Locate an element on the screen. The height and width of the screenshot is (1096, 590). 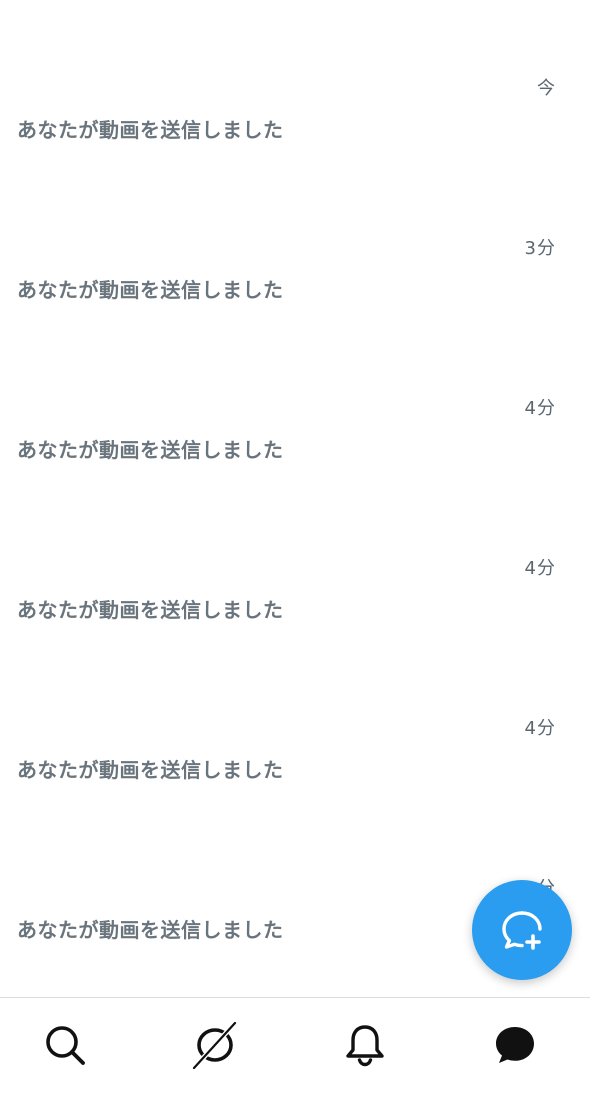
messages-icon is located at coordinates (515, 1045).